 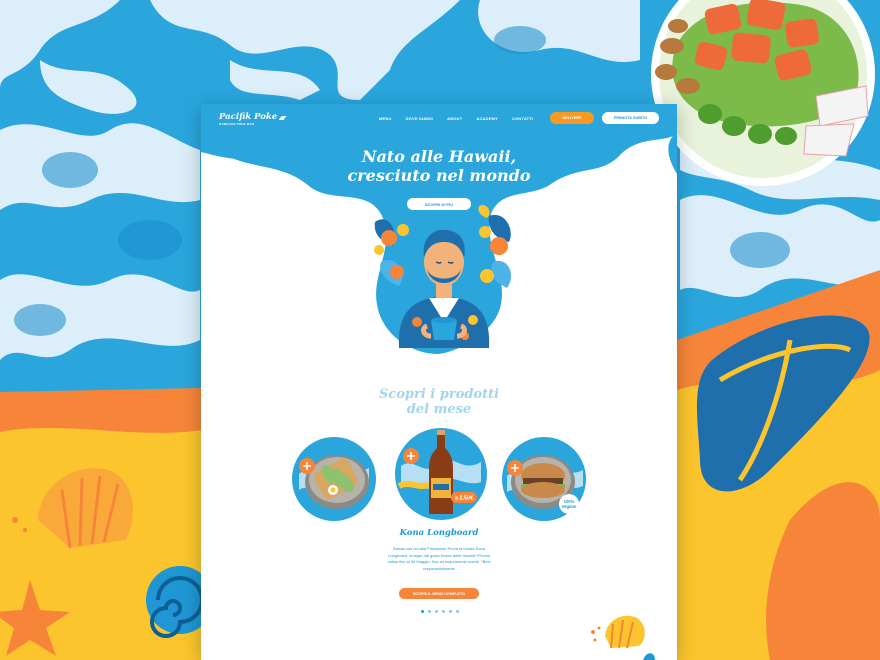 What do you see at coordinates (487, 118) in the screenshot?
I see `nav-link-academy: ACADEMY` at bounding box center [487, 118].